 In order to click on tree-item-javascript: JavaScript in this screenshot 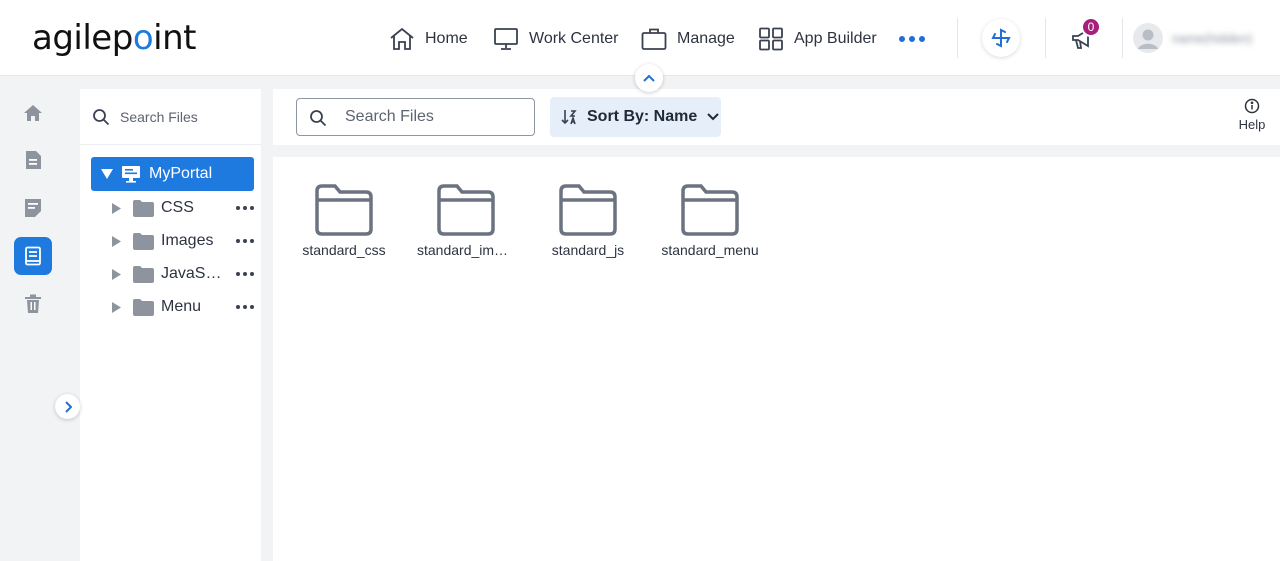, I will do `click(183, 274)`.